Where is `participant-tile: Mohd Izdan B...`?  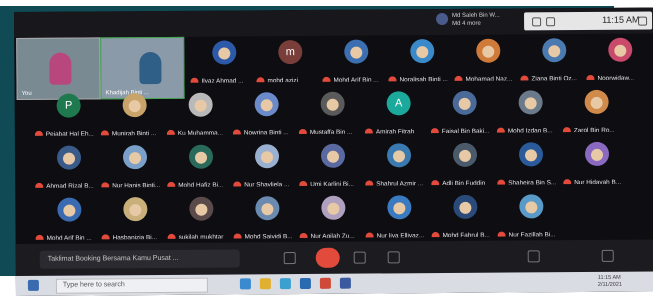
participant-tile: Mohd Izdan B... is located at coordinates (533, 115).